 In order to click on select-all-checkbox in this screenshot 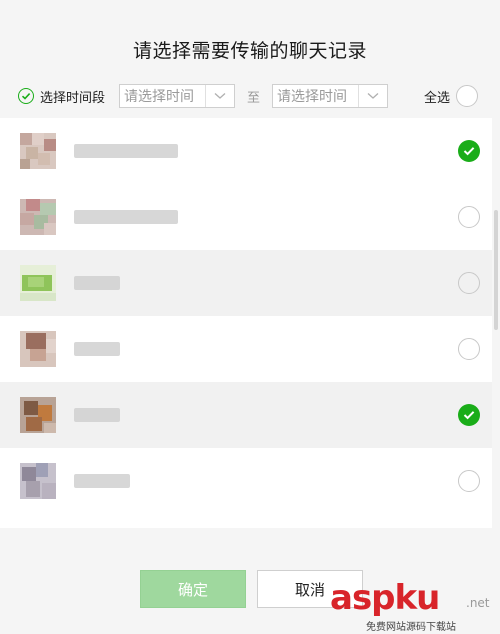, I will do `click(467, 96)`.